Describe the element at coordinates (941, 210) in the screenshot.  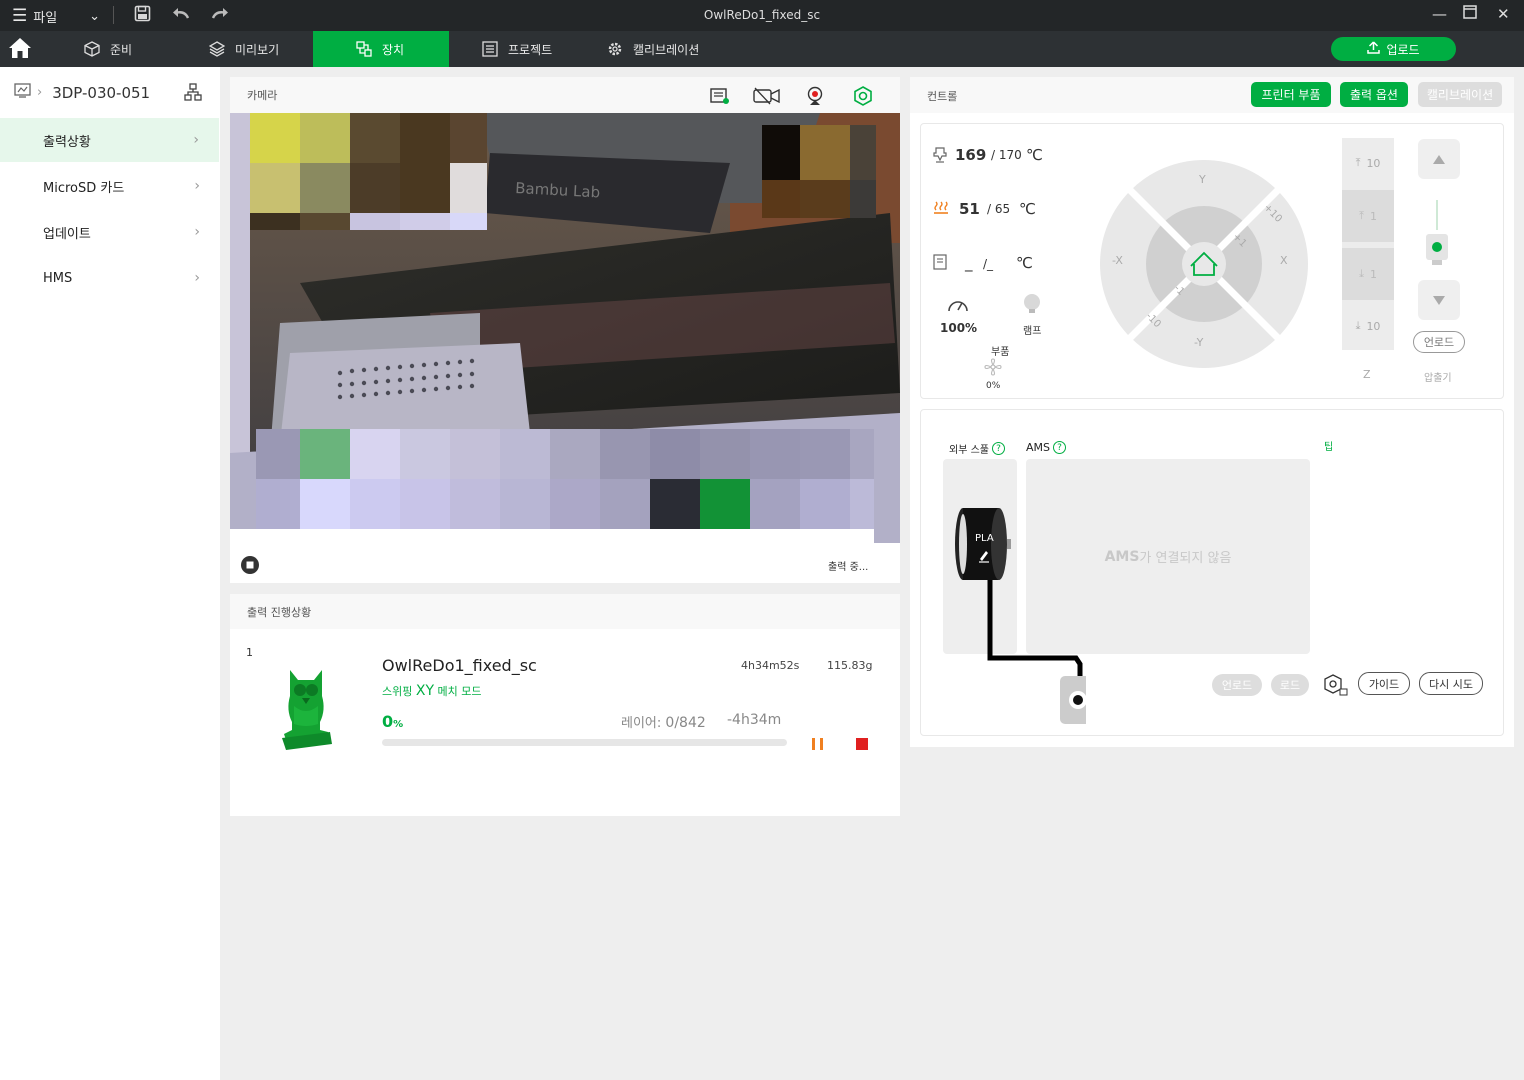
I see `heatbed-icon` at that location.